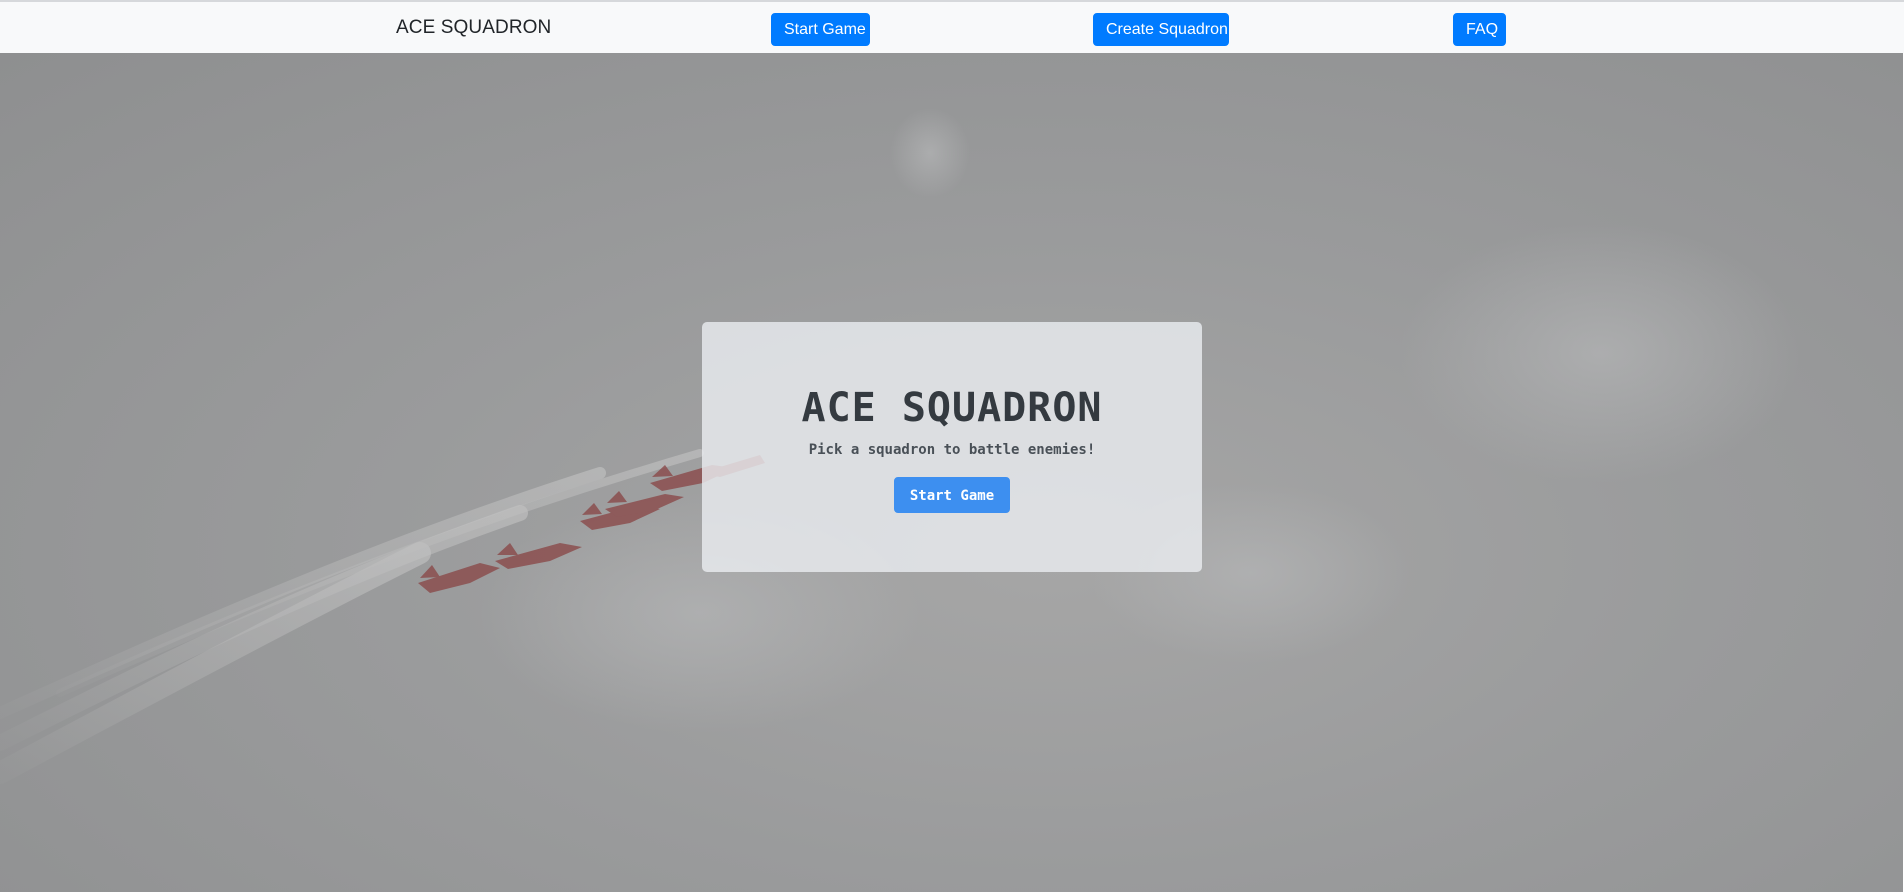 Image resolution: width=1904 pixels, height=893 pixels. What do you see at coordinates (952, 408) in the screenshot?
I see `hero-title: ACE SQUADRON` at bounding box center [952, 408].